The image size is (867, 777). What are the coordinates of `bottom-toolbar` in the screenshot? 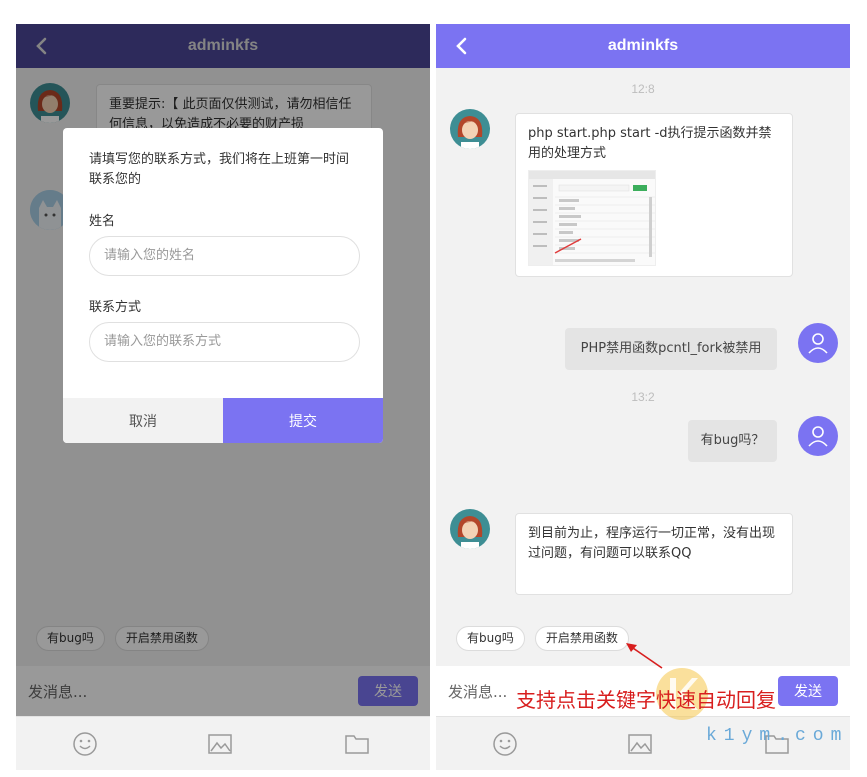 It's located at (223, 743).